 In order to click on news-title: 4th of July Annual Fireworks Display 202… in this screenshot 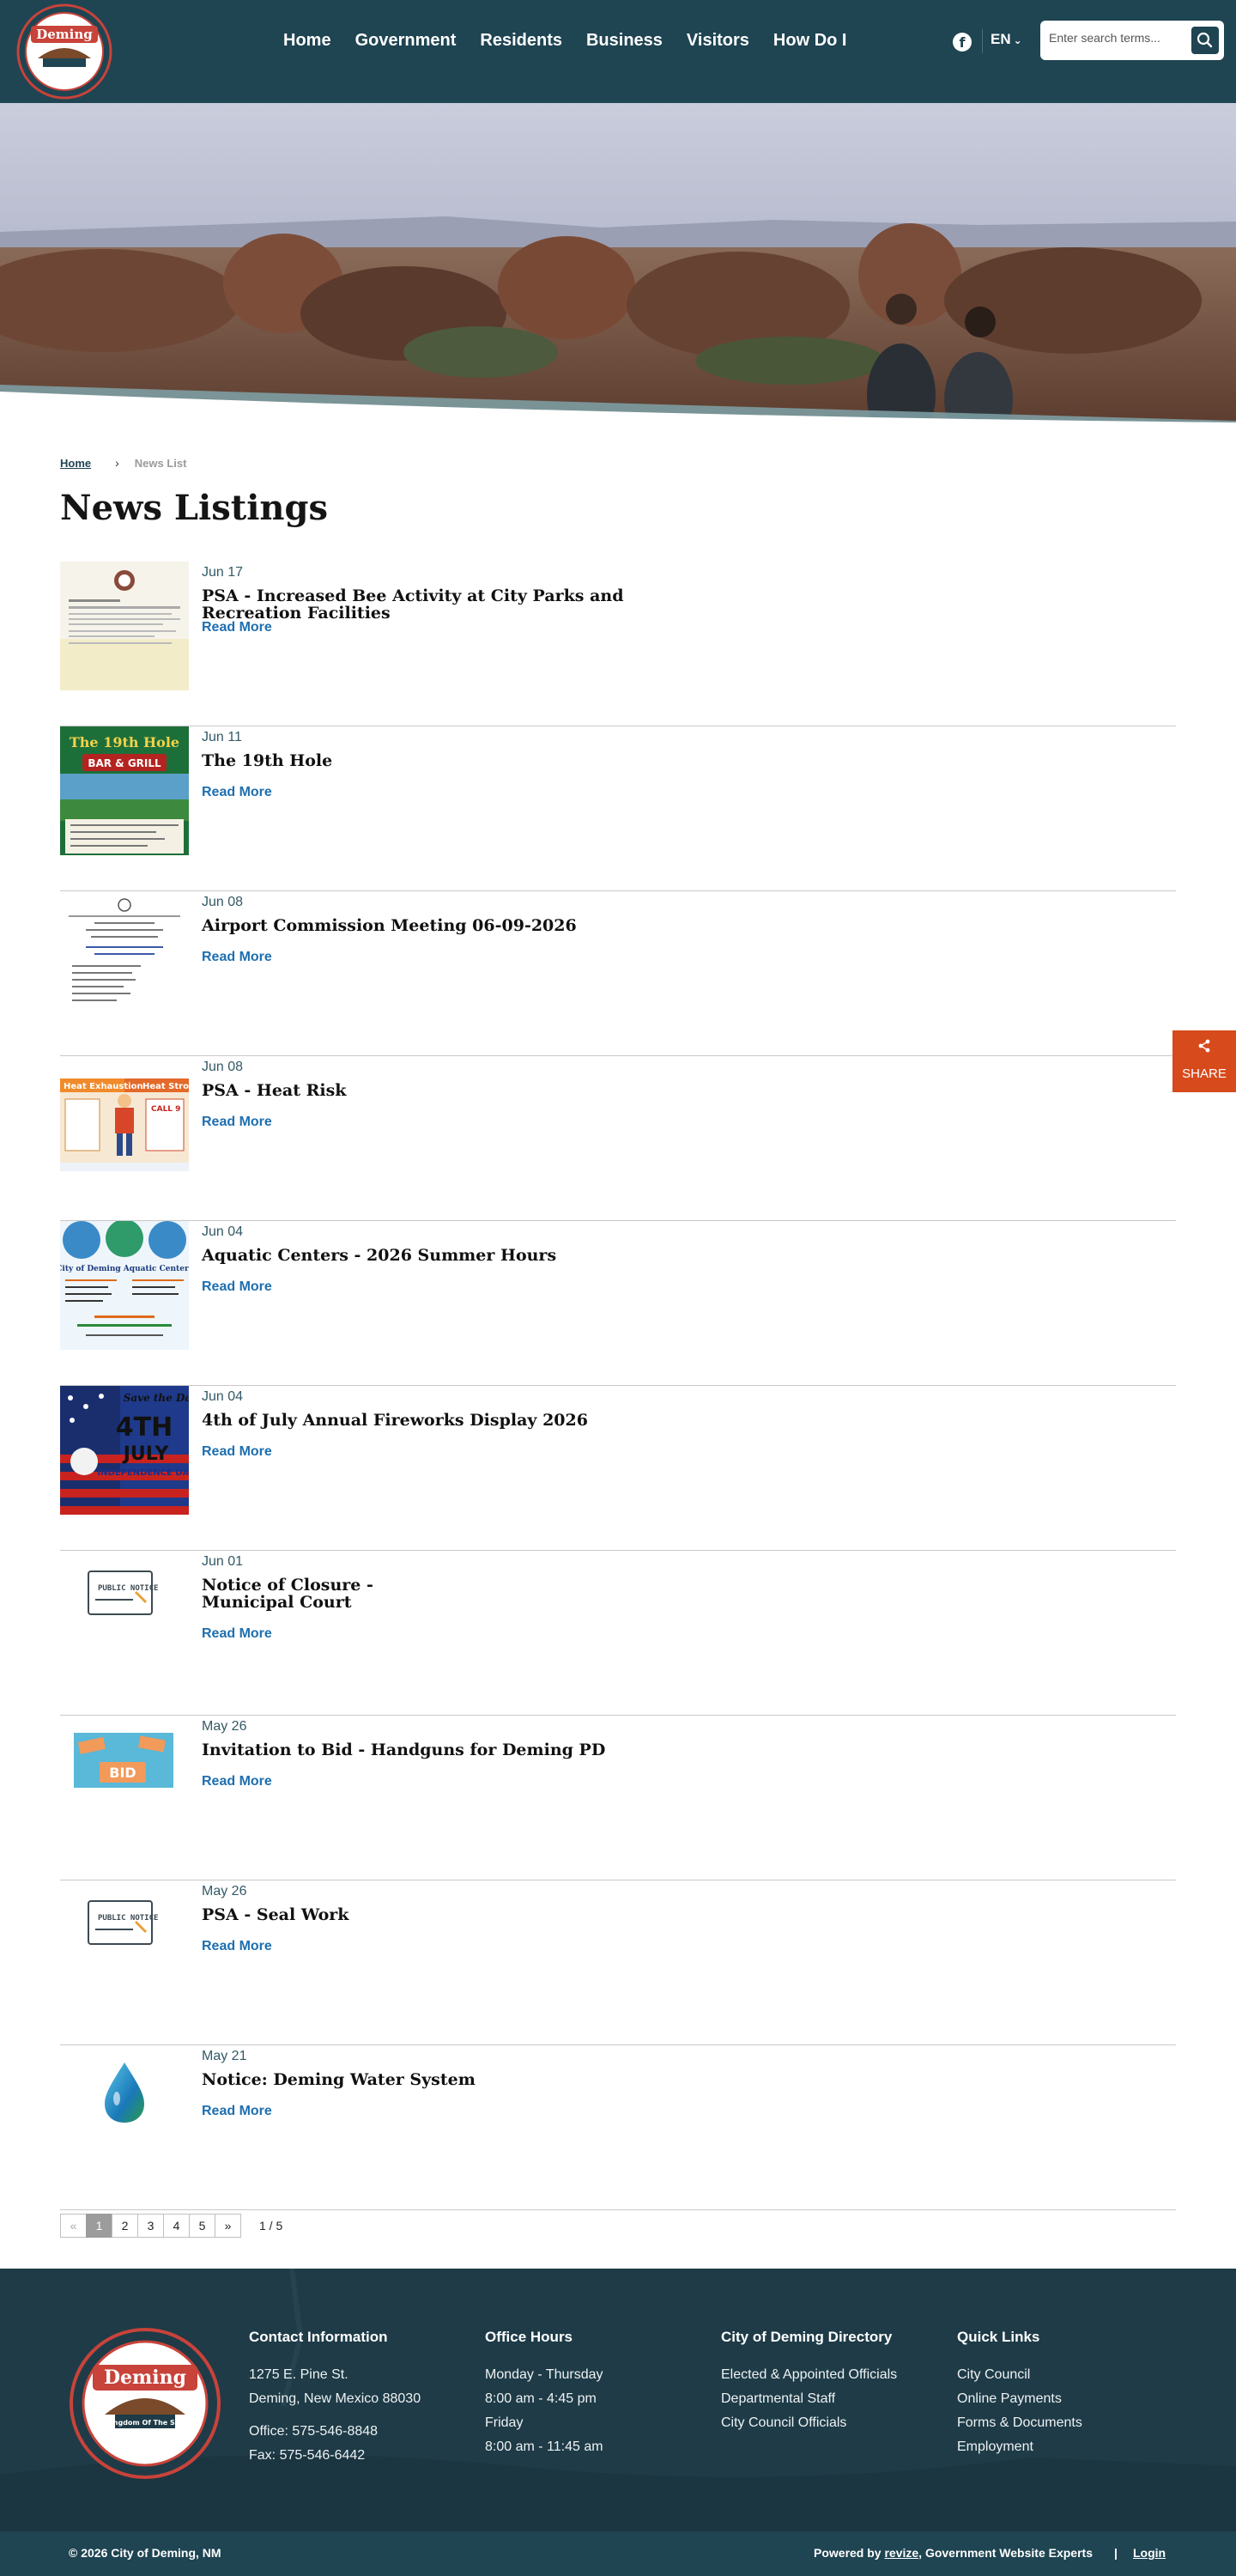, I will do `click(442, 1420)`.